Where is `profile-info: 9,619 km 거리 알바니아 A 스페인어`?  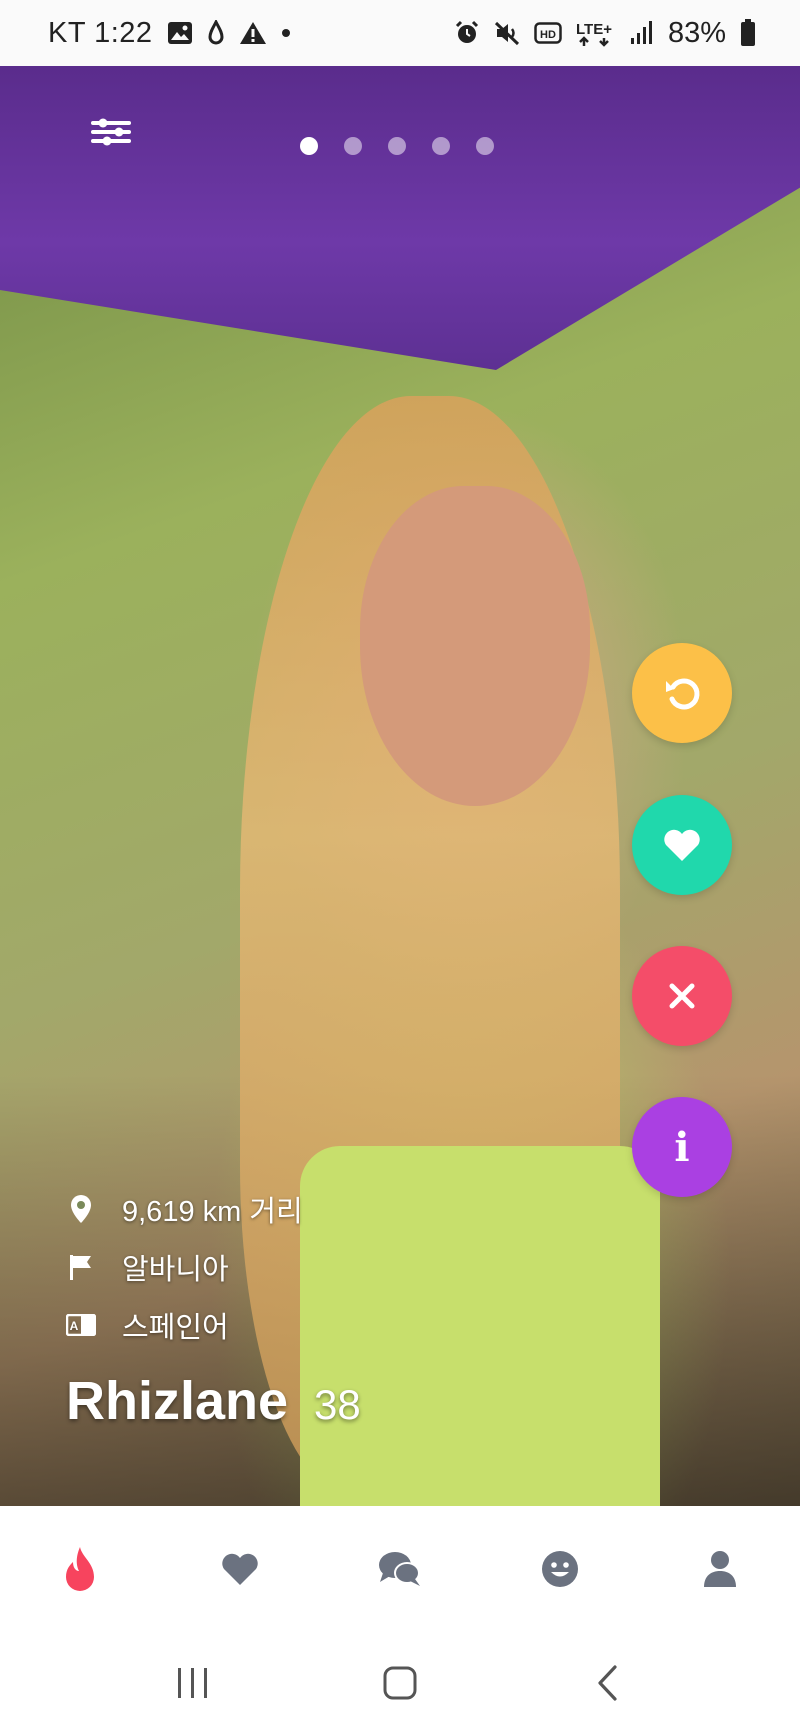
profile-info: 9,619 km 거리 알바니아 A 스페인어 is located at coordinates (184, 1267).